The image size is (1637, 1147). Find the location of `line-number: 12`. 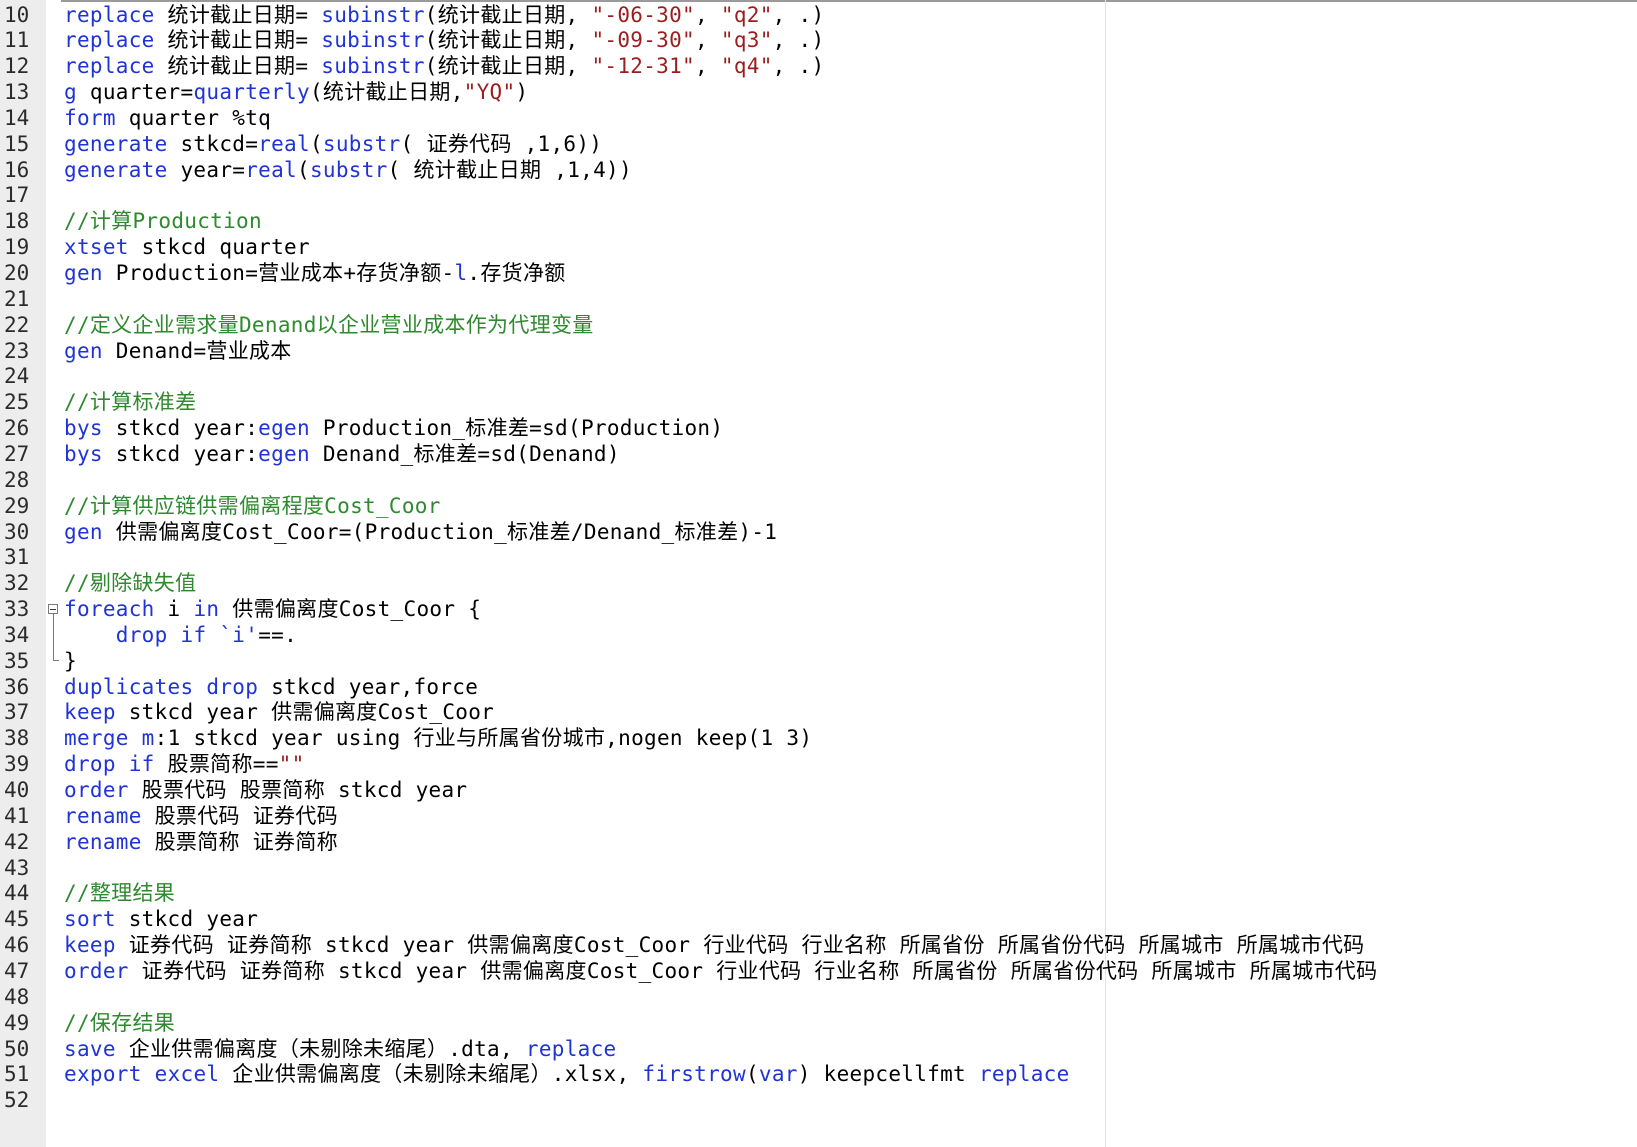

line-number: 12 is located at coordinates (17, 66).